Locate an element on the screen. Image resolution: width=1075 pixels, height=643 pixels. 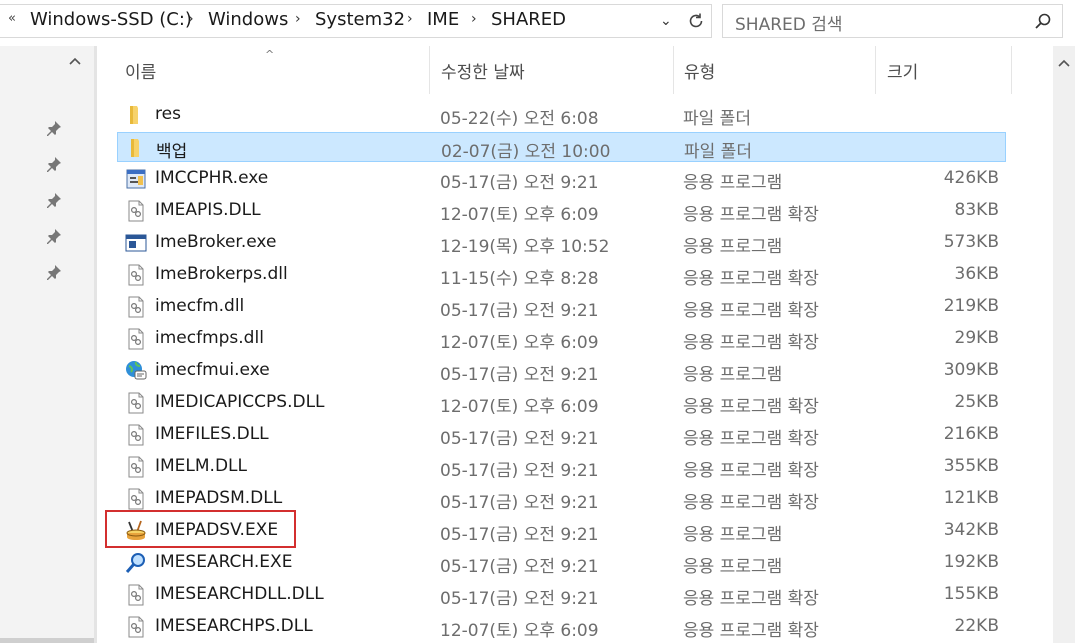
file-name: ImeBroker.exe is located at coordinates (216, 242).